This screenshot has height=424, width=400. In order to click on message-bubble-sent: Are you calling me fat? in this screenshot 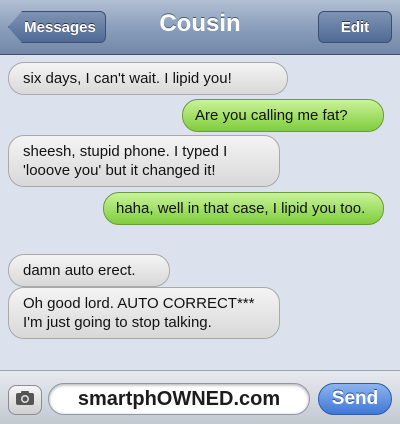, I will do `click(283, 115)`.